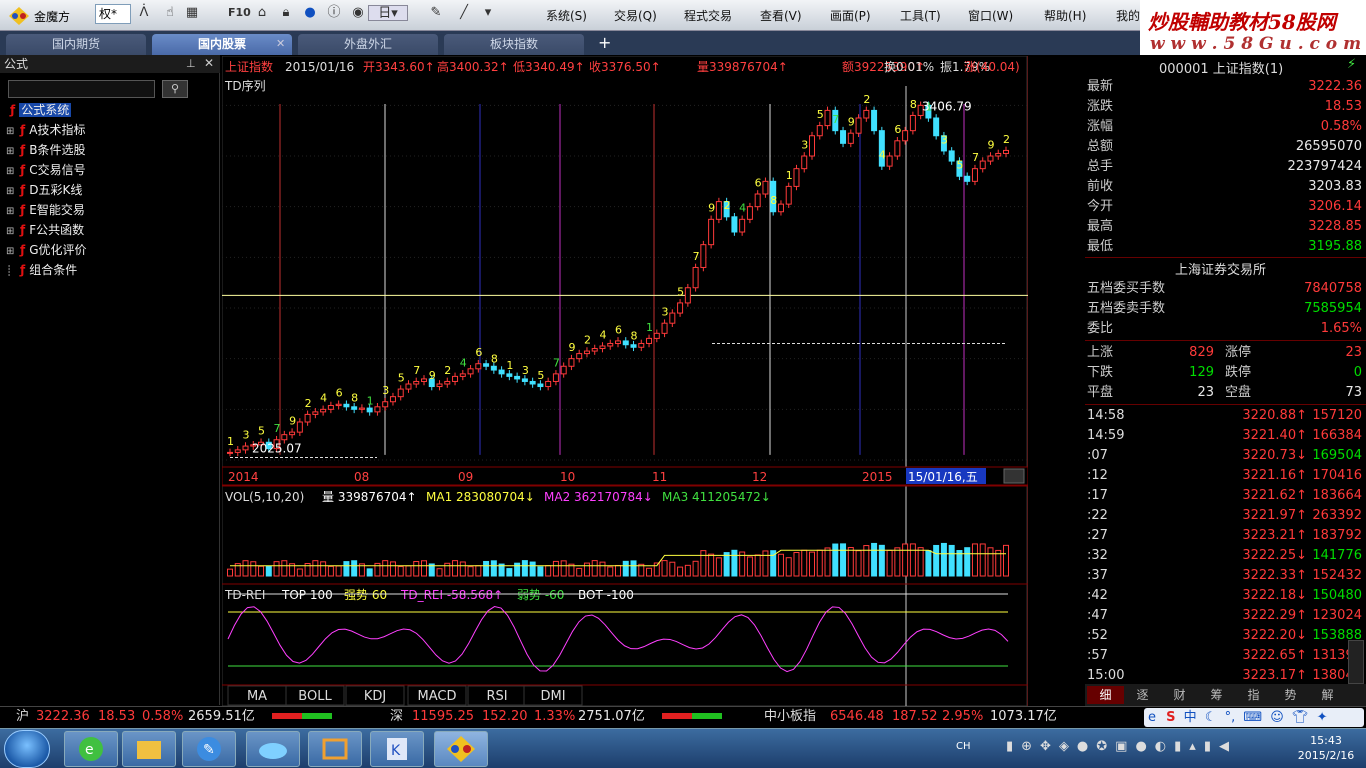  What do you see at coordinates (850, 15) in the screenshot?
I see `menu-screen: 画面(P)` at bounding box center [850, 15].